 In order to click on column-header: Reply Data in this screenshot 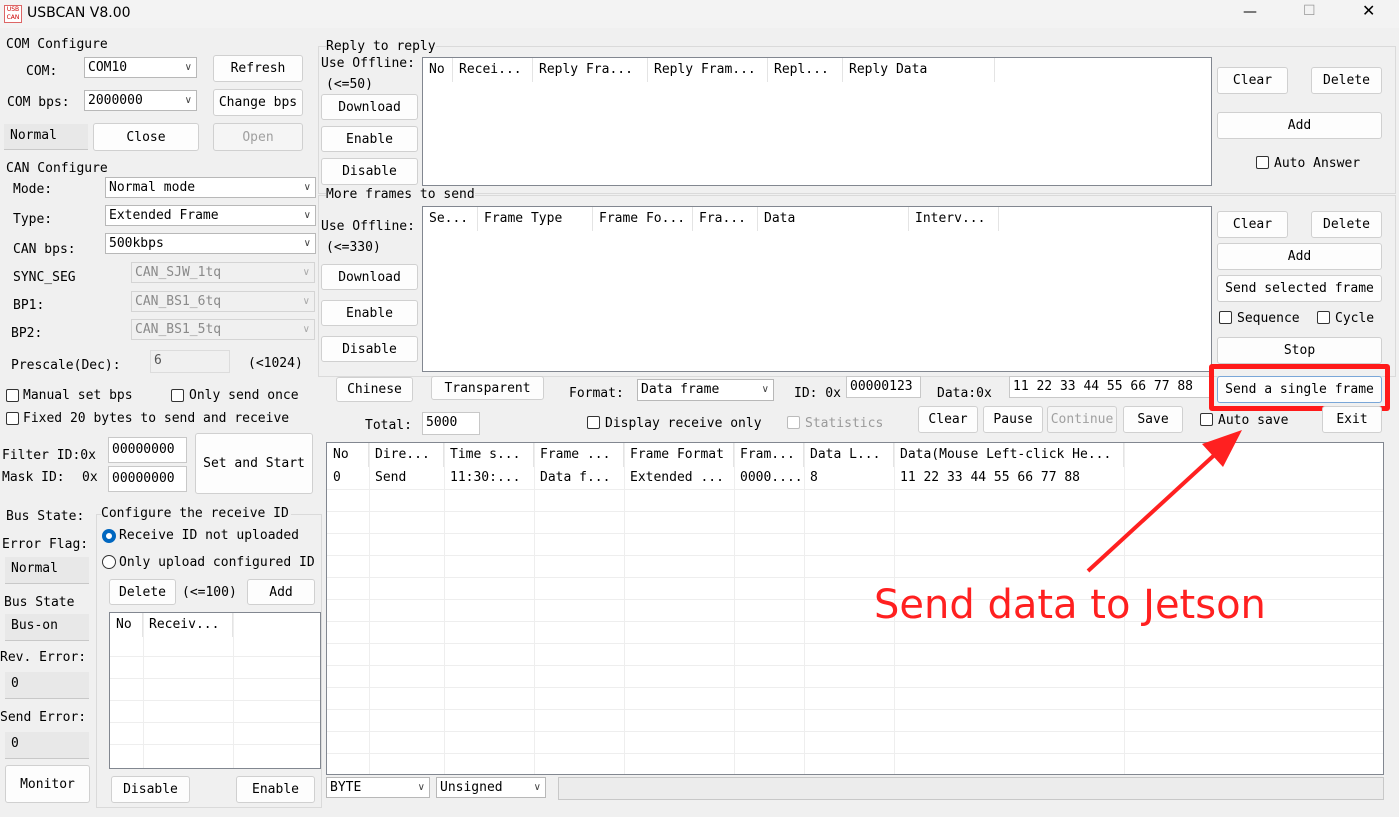, I will do `click(919, 70)`.